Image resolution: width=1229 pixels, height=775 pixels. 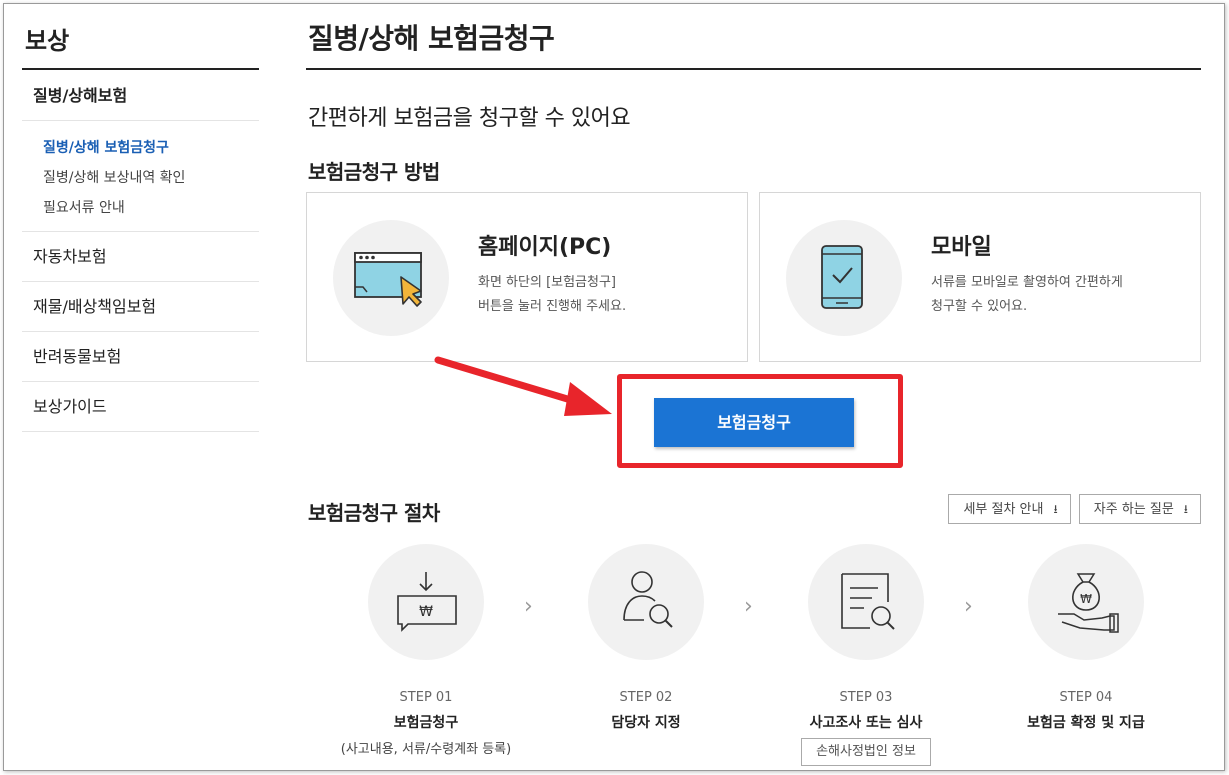 What do you see at coordinates (552, 295) in the screenshot?
I see `method-card-pc-desc: 화면 하단의 [보험금청구] 버튼을 눌러 진행해 주세요.` at bounding box center [552, 295].